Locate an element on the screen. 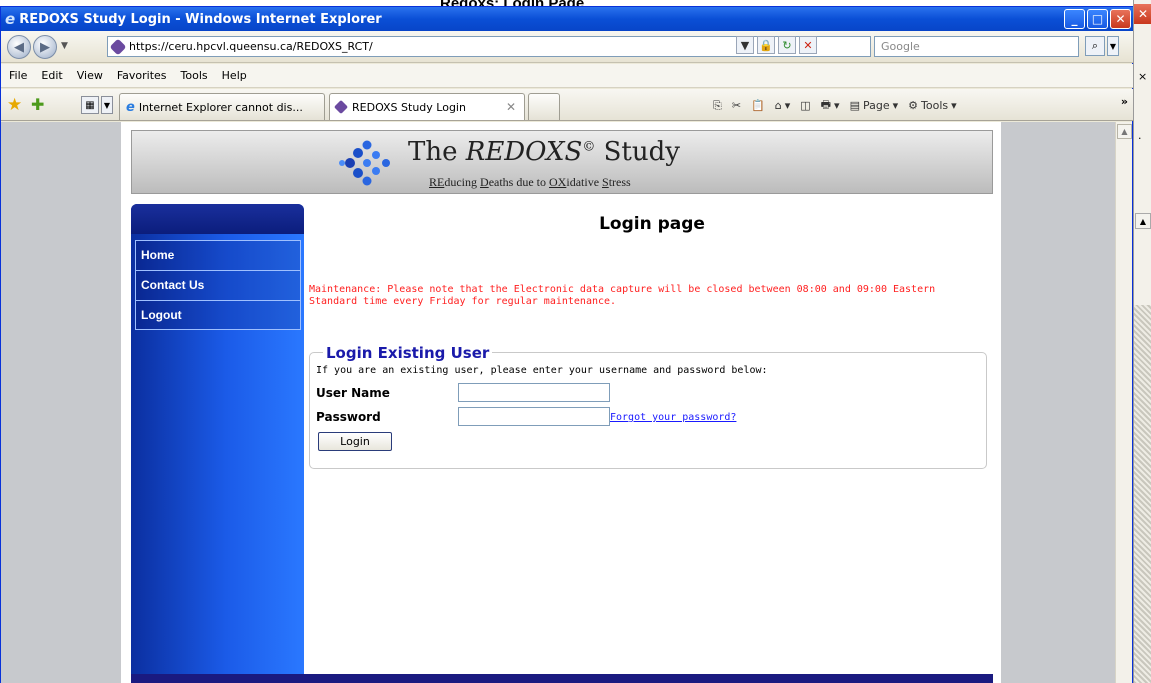 The height and width of the screenshot is (683, 1151). search-icon: ⌕ is located at coordinates (1095, 46).